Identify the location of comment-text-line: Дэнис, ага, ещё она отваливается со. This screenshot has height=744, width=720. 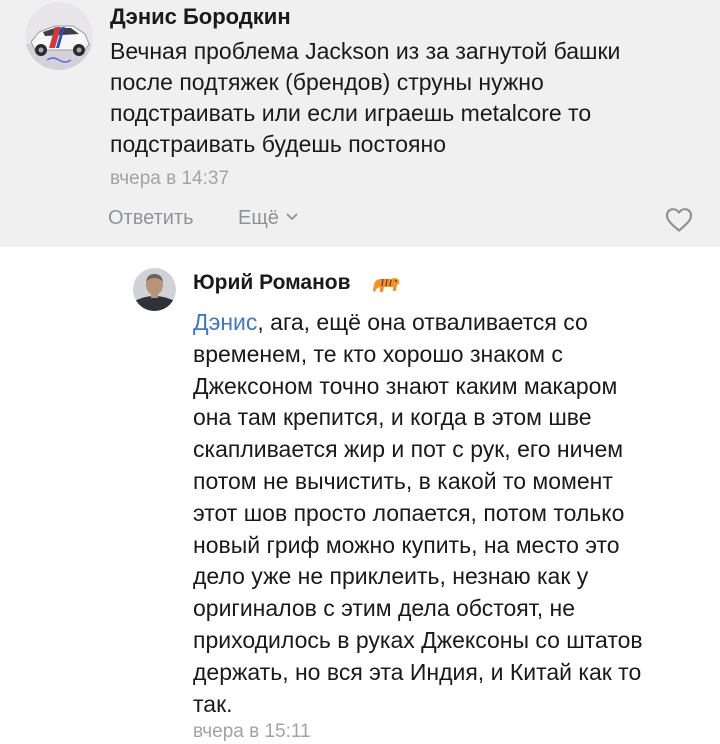
(453, 323).